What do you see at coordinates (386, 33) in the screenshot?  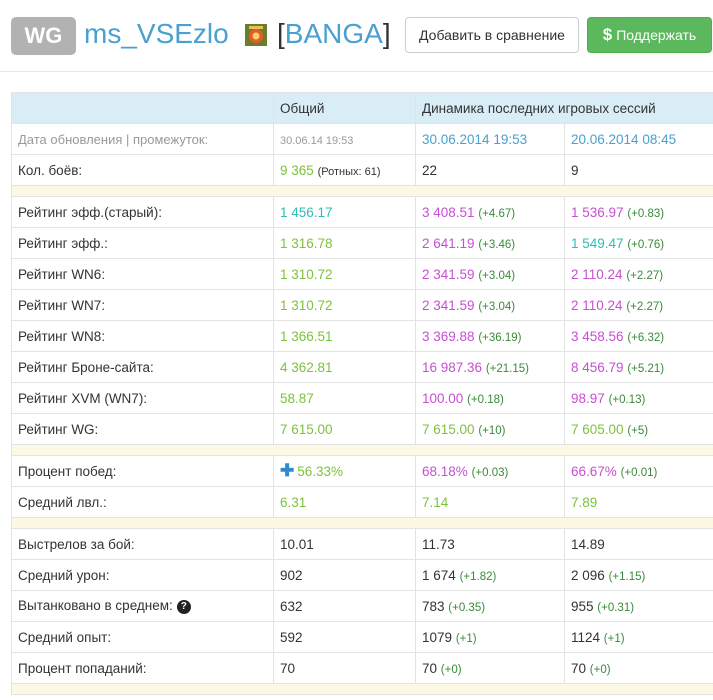 I see `clan-bracket-close: ]` at bounding box center [386, 33].